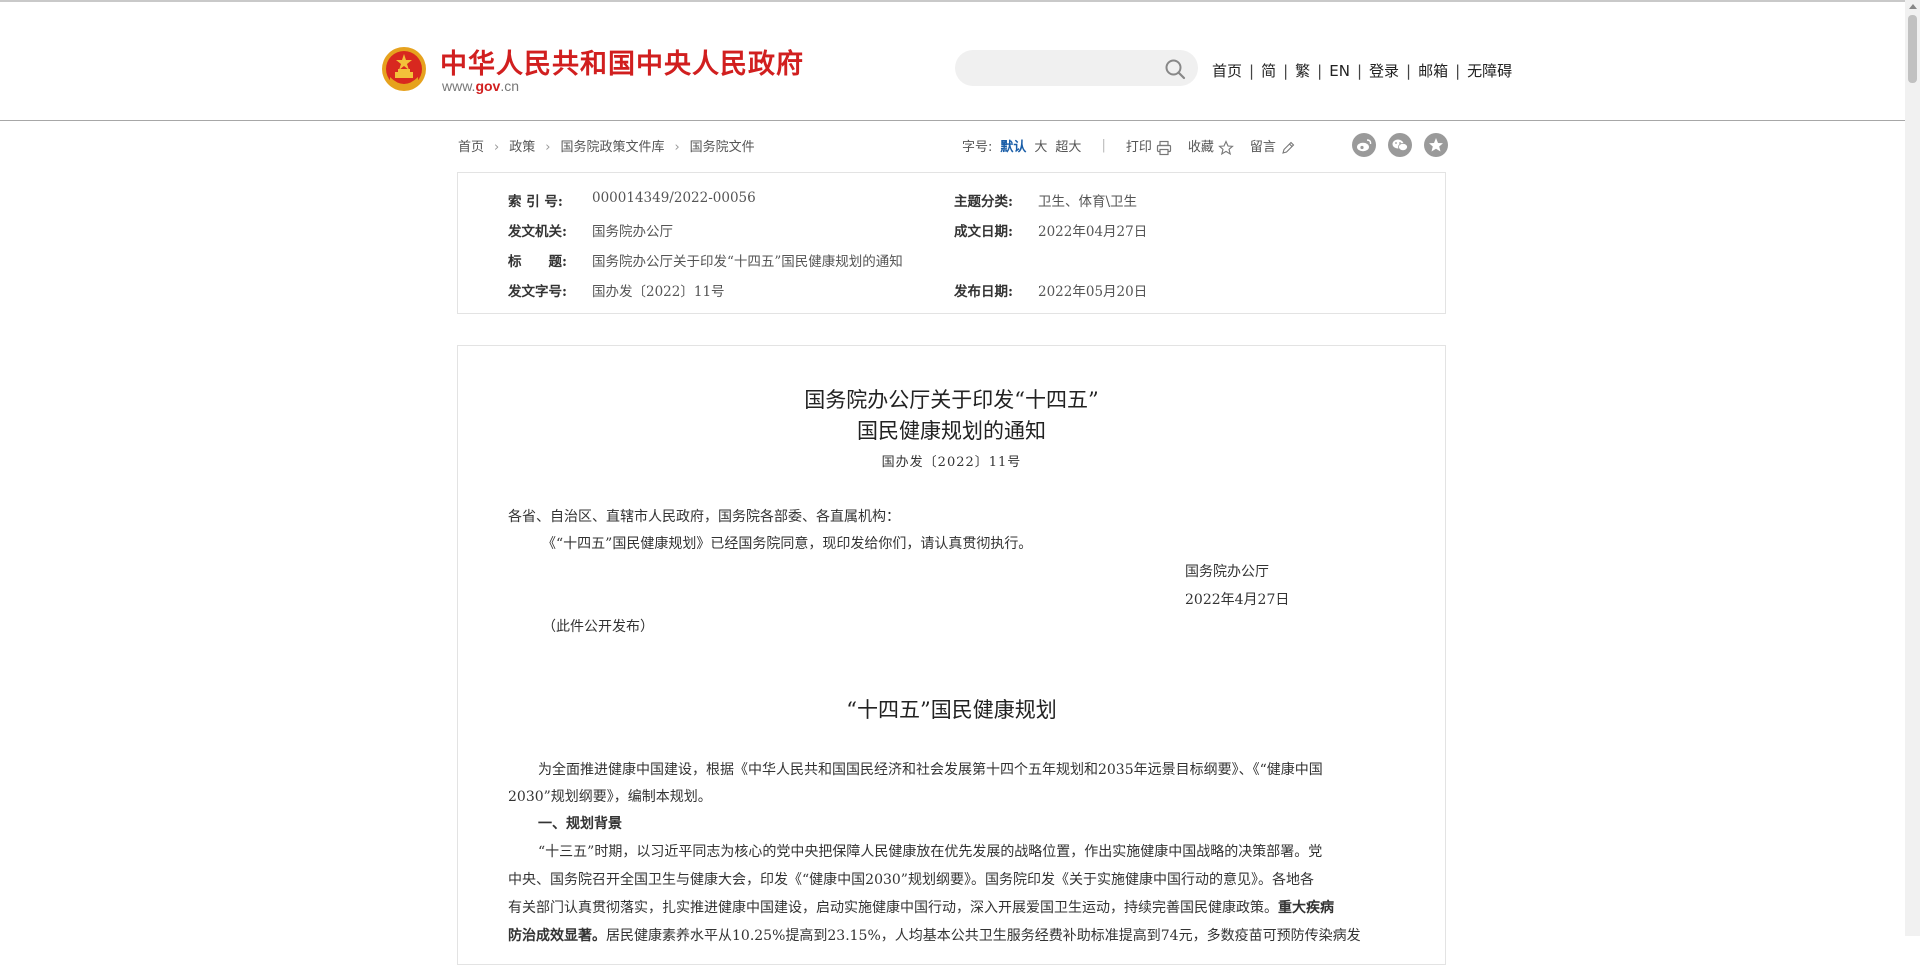  Describe the element at coordinates (1913, 6) in the screenshot. I see `scroll-up-arrow-icon` at that location.